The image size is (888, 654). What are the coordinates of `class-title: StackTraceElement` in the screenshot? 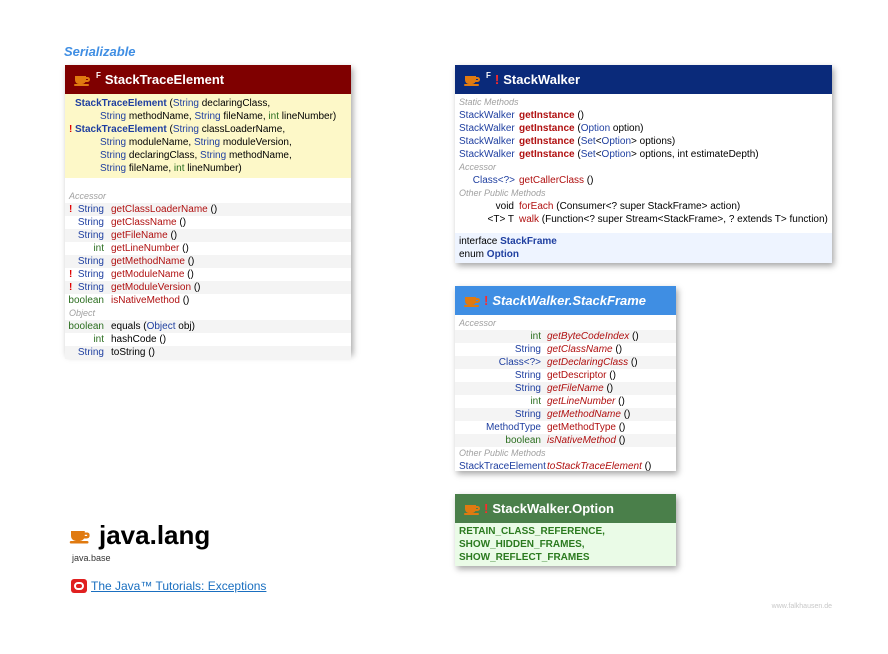 It's located at (164, 79).